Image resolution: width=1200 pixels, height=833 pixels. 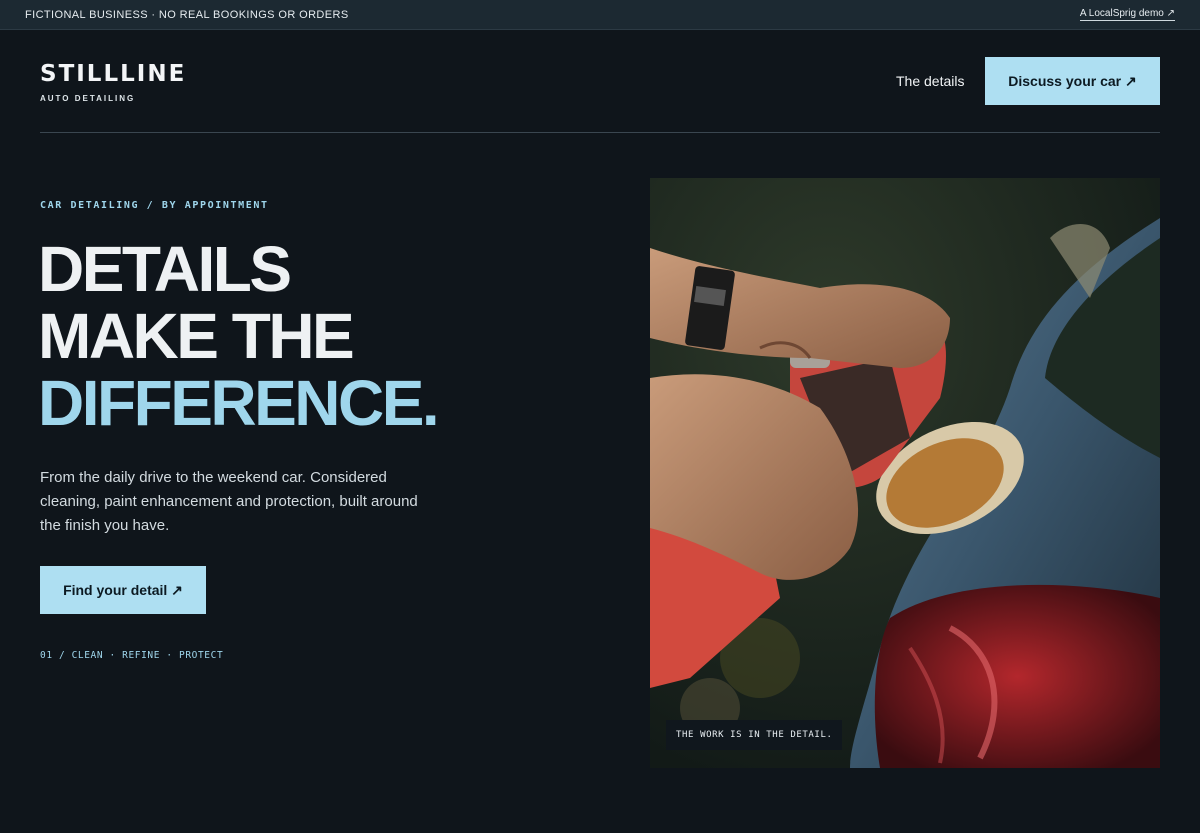 I want to click on process-steps: 01 / CLEAN · REFINE · PROTECT, so click(x=132, y=655).